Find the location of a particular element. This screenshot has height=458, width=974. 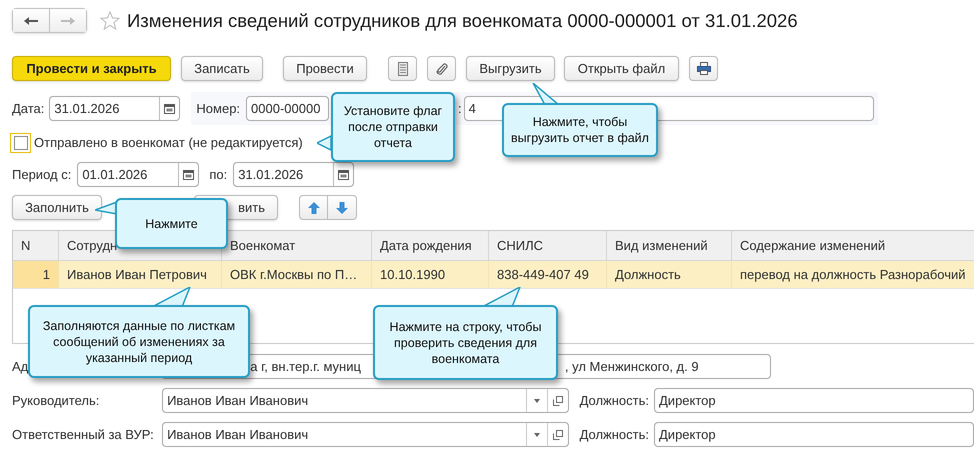

person-label: Ответственный за ВУР: is located at coordinates (83, 435).